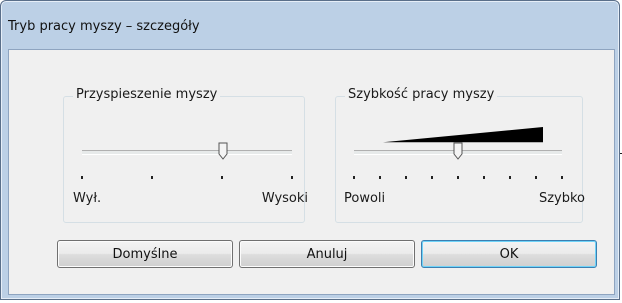 This screenshot has width=622, height=303. I want to click on acceleration-slider, so click(187, 151).